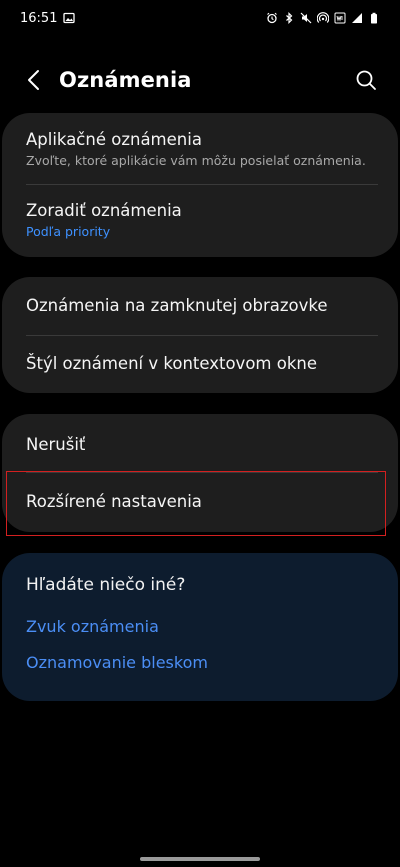 The height and width of the screenshot is (867, 400). I want to click on mute-icon, so click(306, 18).